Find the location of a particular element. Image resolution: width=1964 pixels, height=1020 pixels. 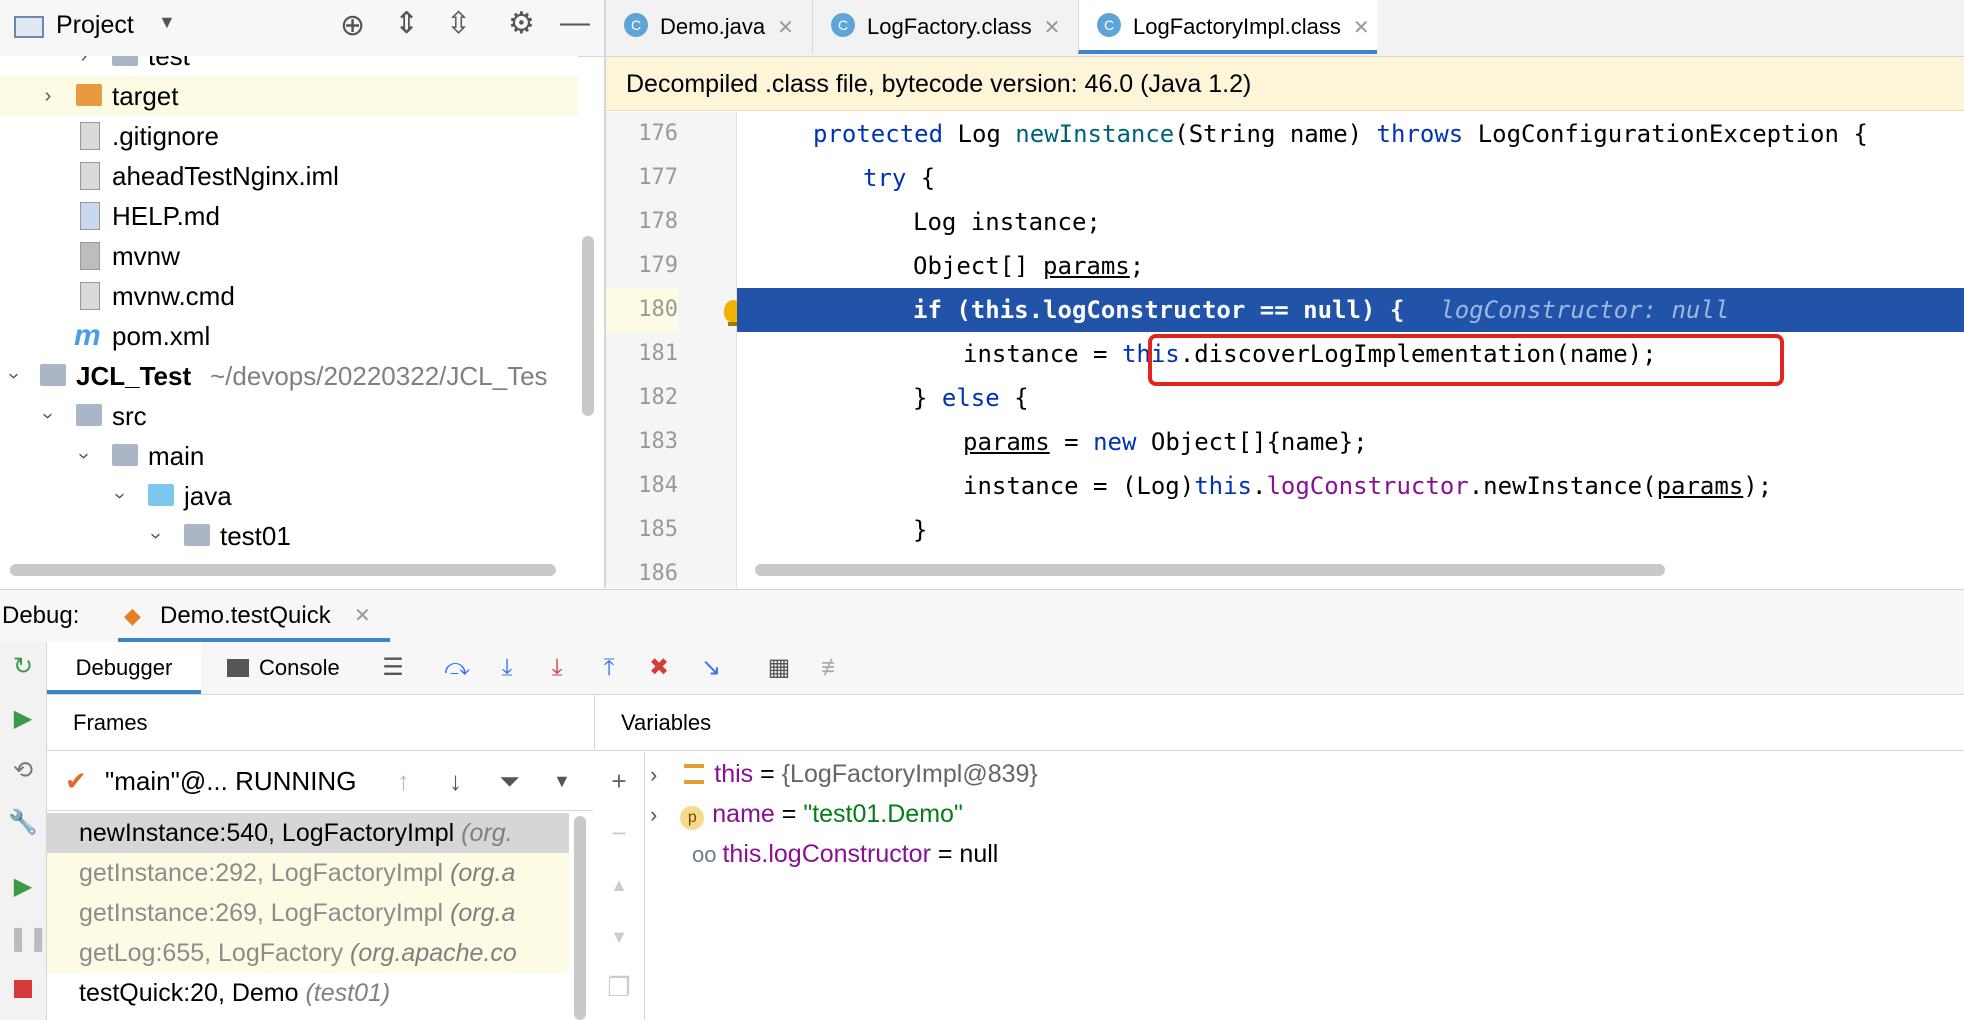

tree-item-main: › main is located at coordinates (289, 456).